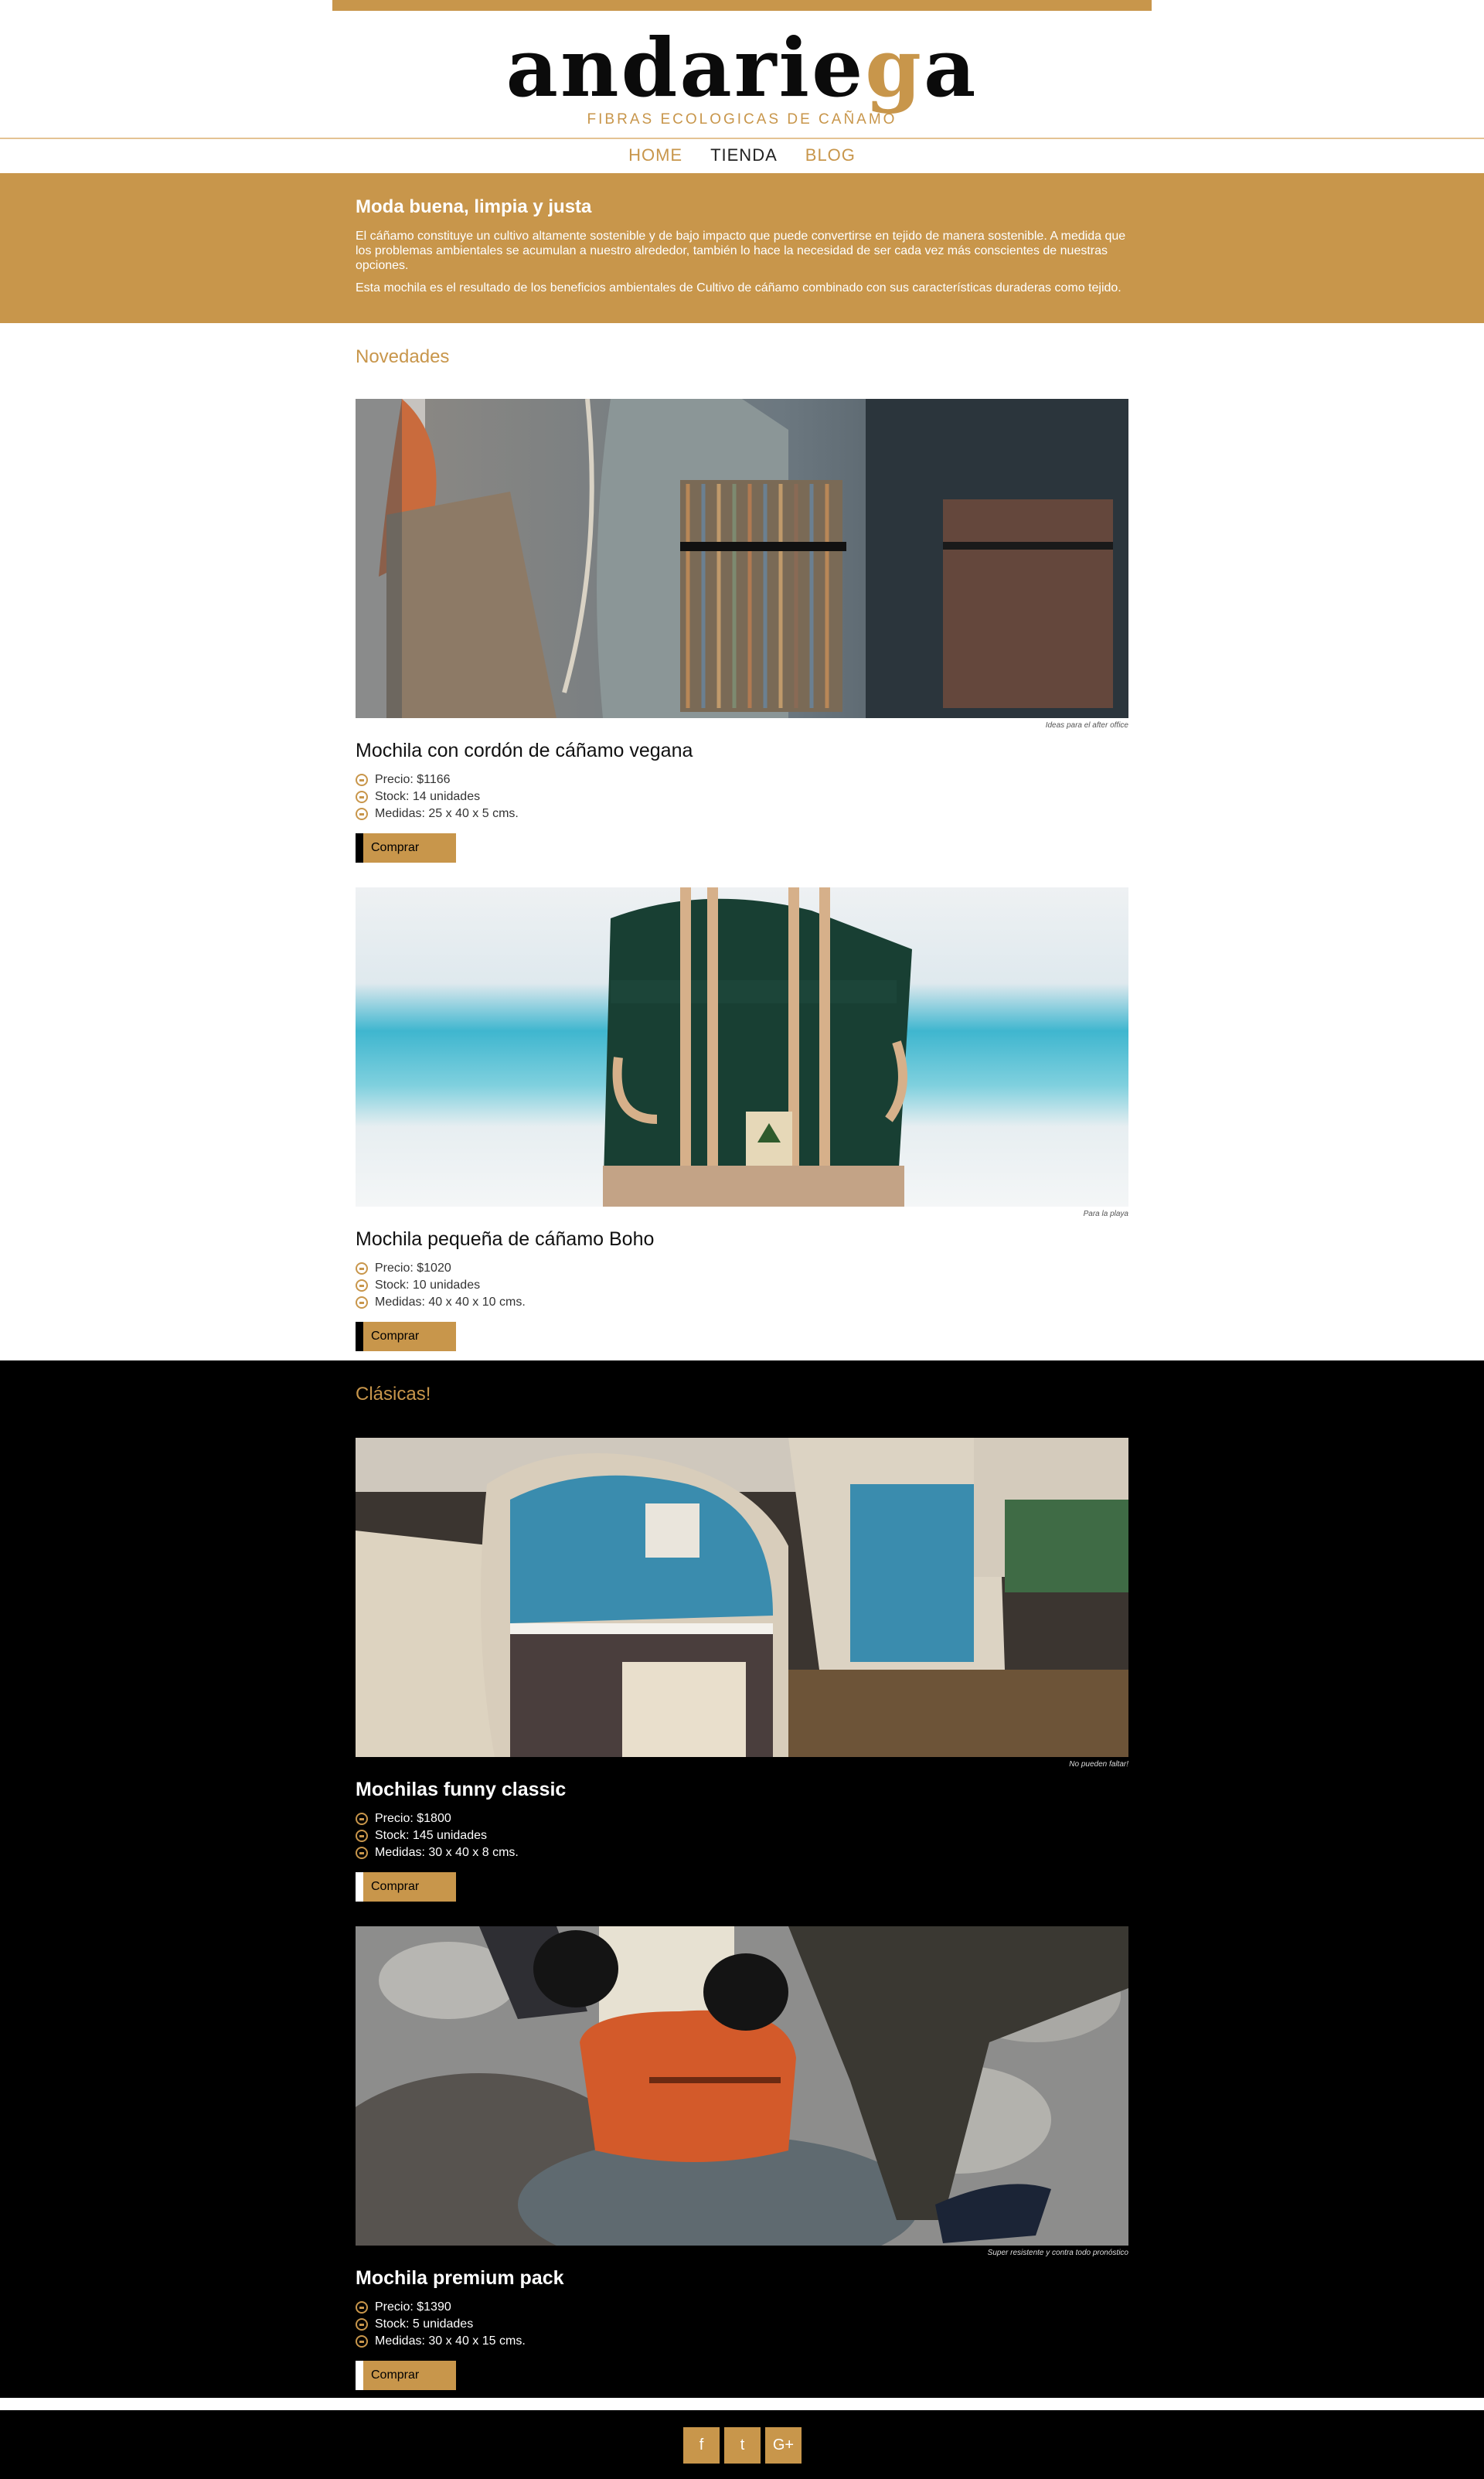 The height and width of the screenshot is (2479, 1484). I want to click on spec-size: Medidas: 30 x 40 x 8 cms., so click(742, 1852).